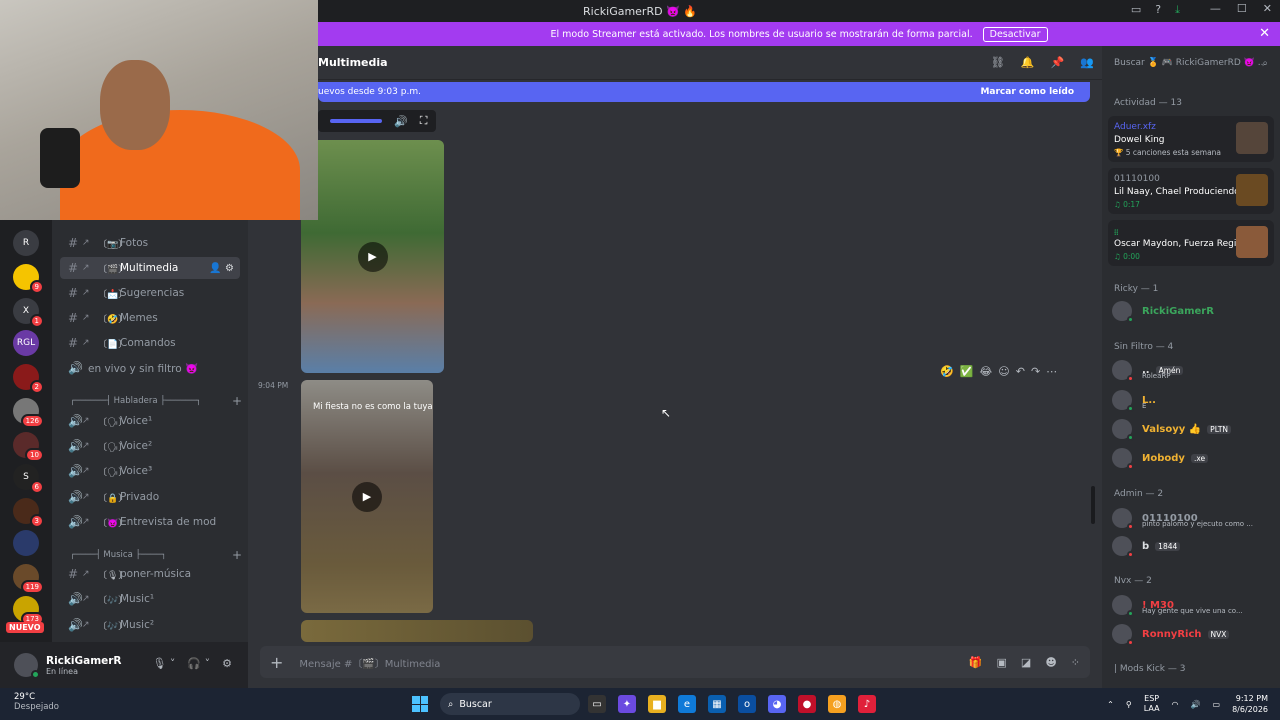  I want to click on message-composer: + Mensaje #〔🎬〕Multimedia 🎁 ▣ ◪ ☻ ⁘, so click(675, 662).